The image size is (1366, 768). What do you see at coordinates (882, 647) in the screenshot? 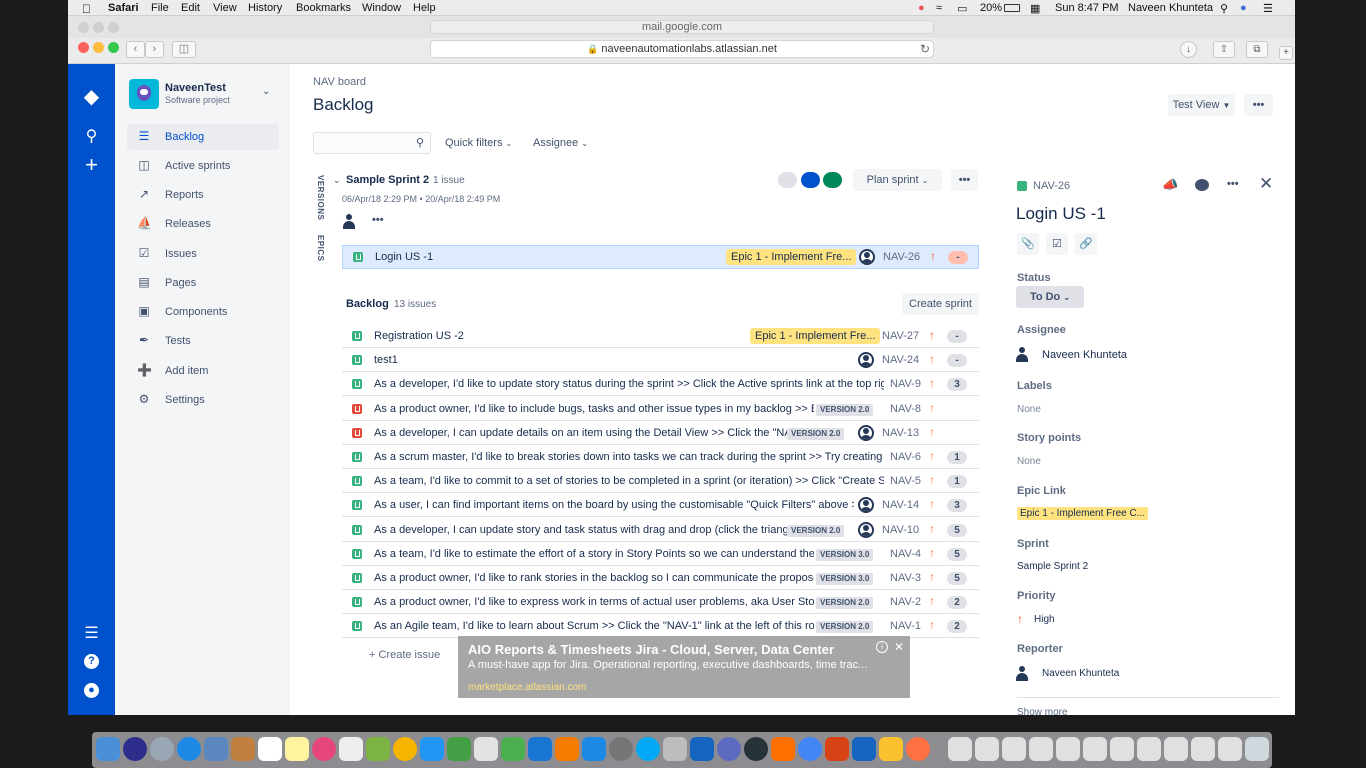
I see `ad-info-icon: i` at bounding box center [882, 647].